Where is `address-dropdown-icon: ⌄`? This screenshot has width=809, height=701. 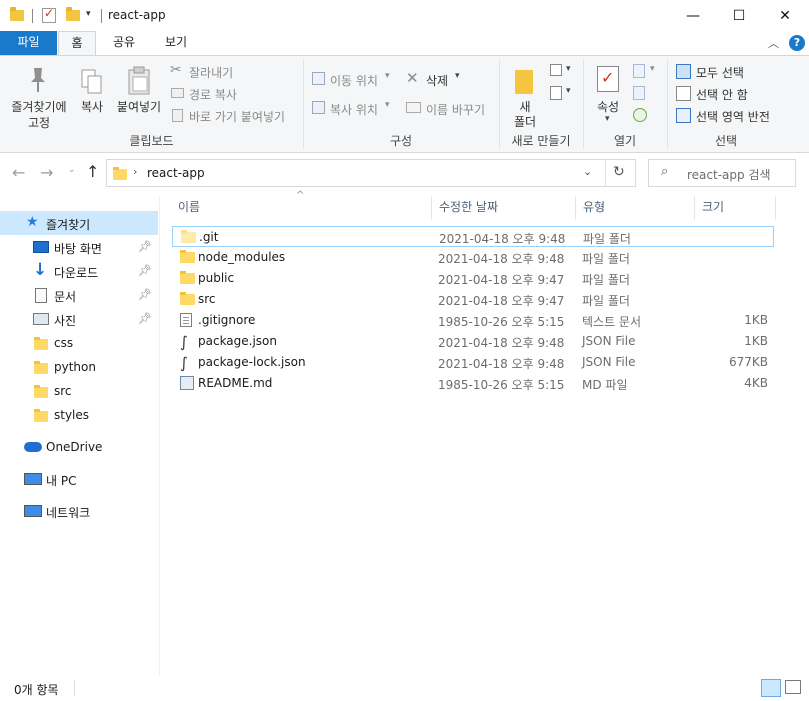
address-dropdown-icon: ⌄ is located at coordinates (587, 171).